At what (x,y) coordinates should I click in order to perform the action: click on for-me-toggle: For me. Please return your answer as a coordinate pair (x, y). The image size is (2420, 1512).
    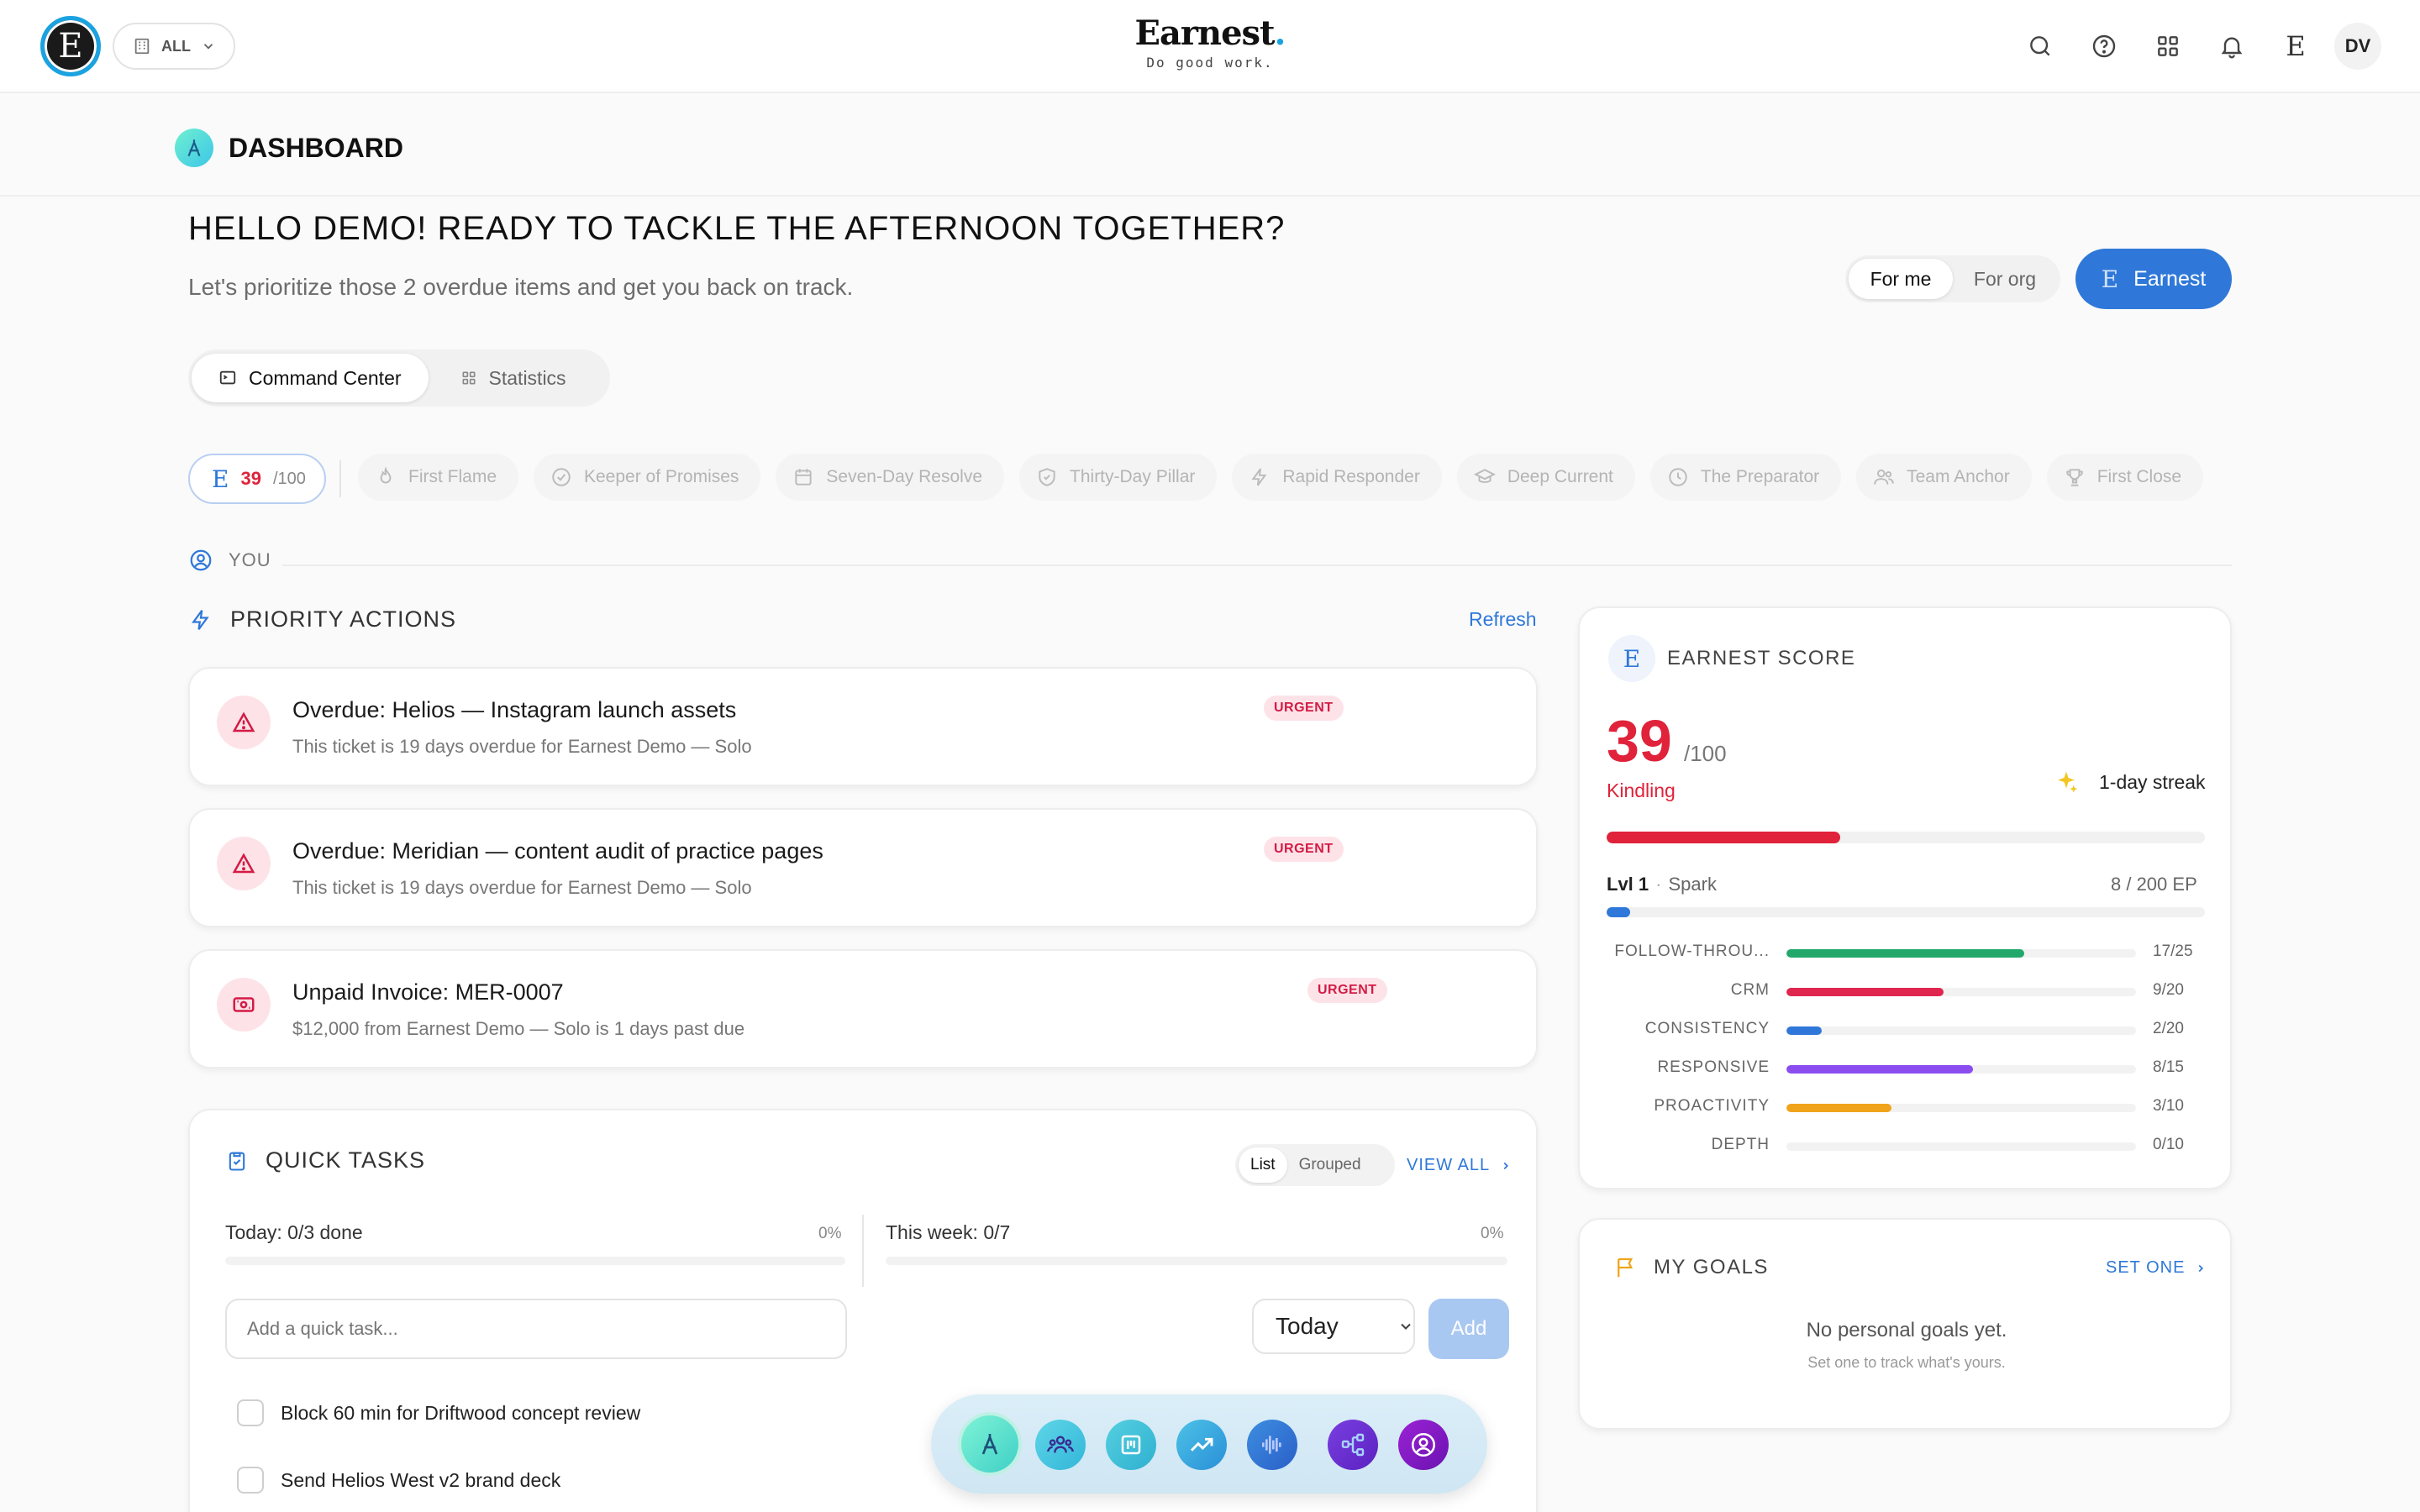
    Looking at the image, I should click on (1901, 279).